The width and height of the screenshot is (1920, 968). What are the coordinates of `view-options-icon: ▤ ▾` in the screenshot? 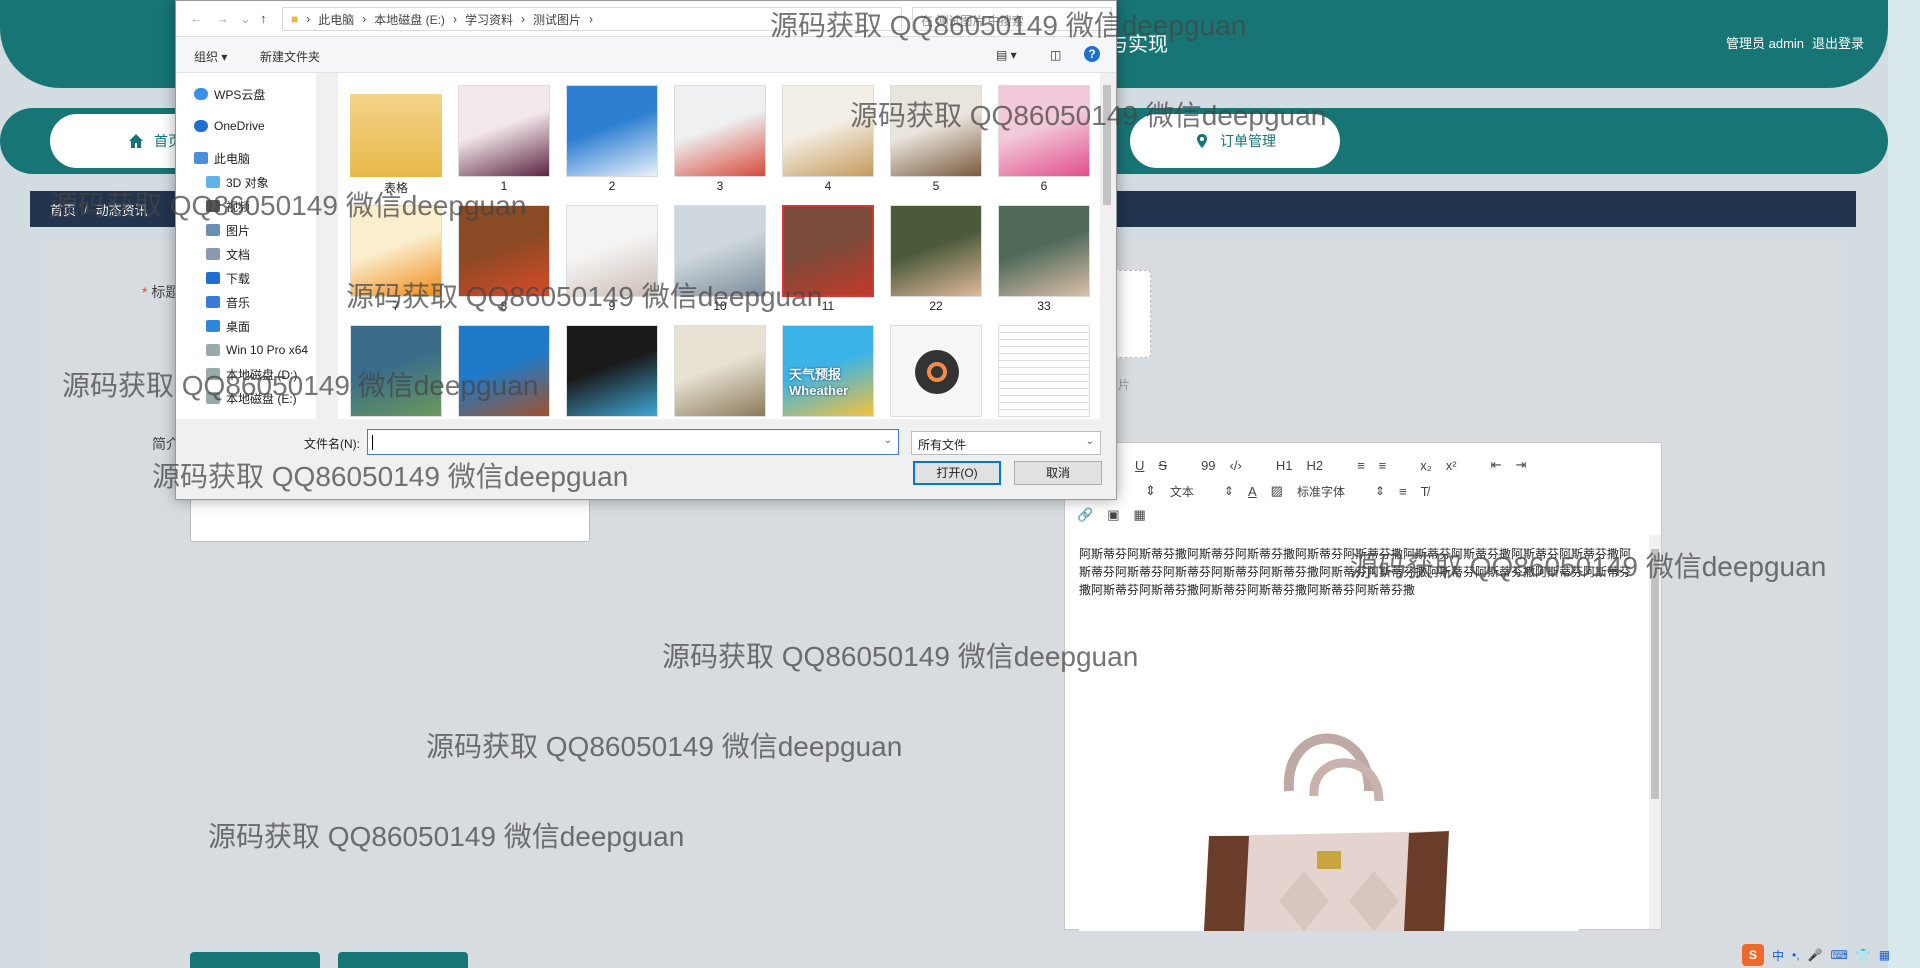 It's located at (1006, 55).